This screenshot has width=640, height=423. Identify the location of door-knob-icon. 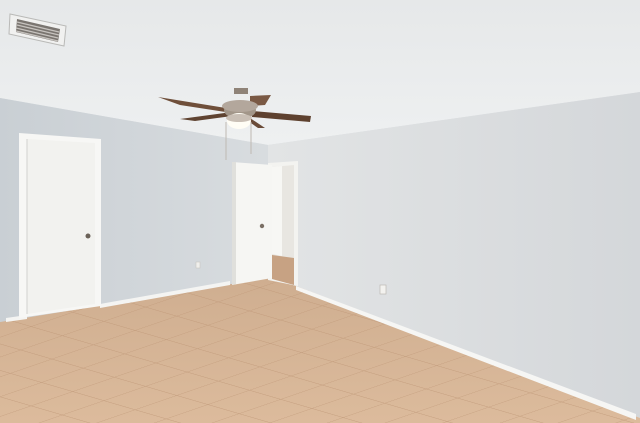
(88, 236).